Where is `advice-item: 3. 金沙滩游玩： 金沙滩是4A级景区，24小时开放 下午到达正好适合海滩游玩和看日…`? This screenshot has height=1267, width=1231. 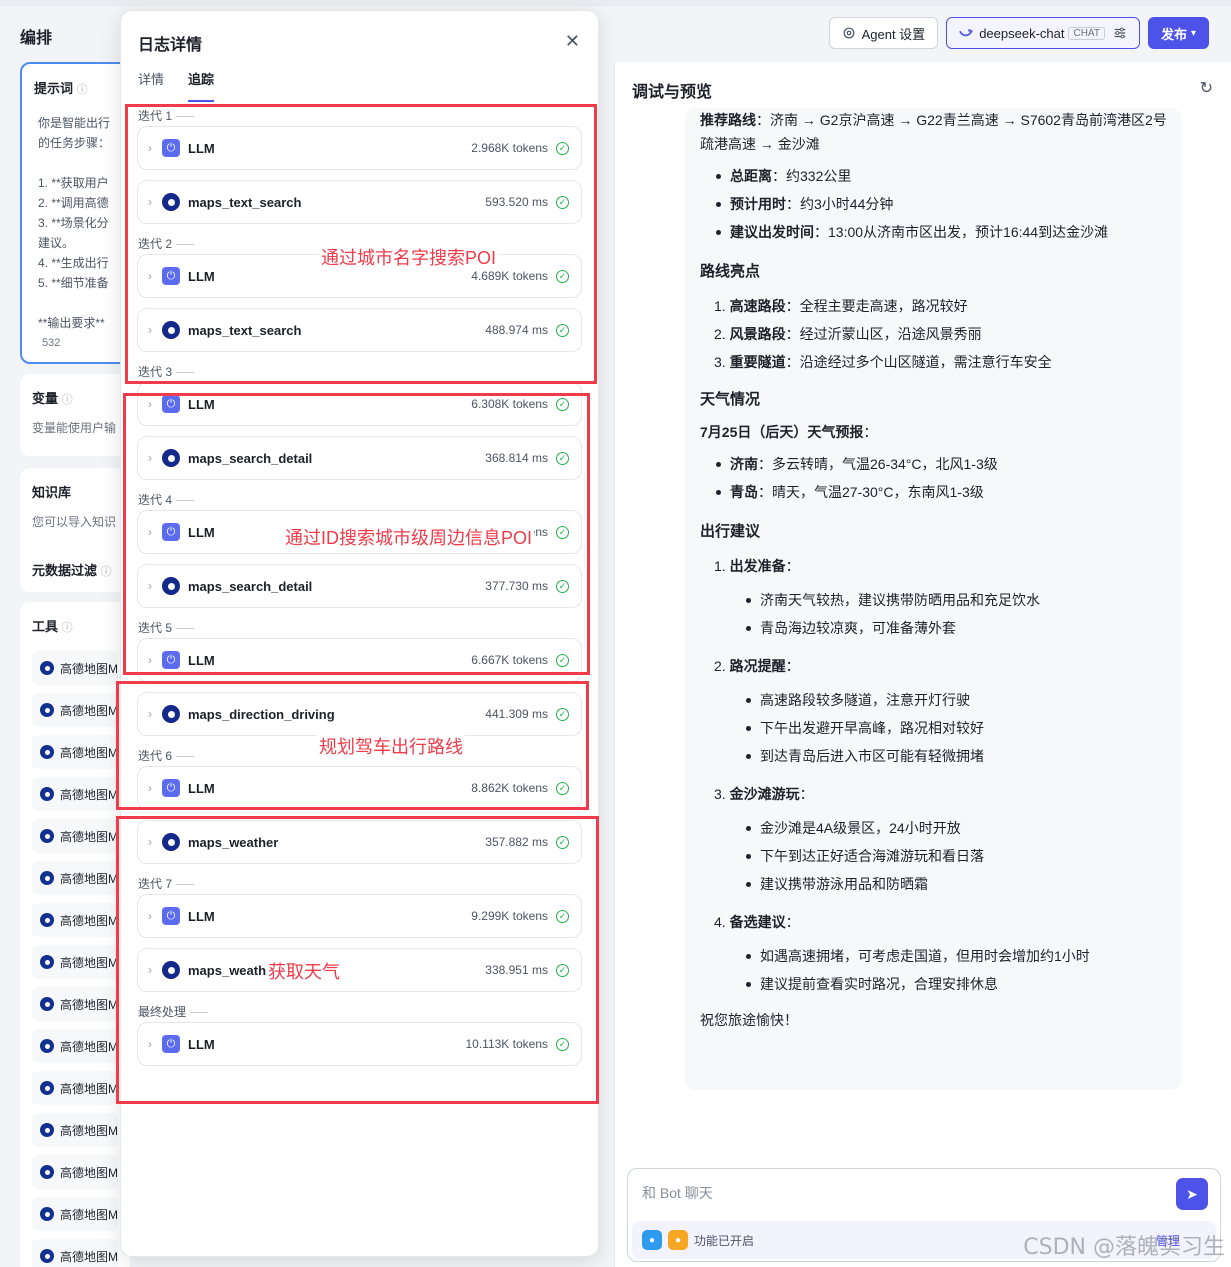 advice-item: 3. 金沙滩游玩： 金沙滩是4A级景区，24小时开放 下午到达正好适合海滩游玩和看日… is located at coordinates (942, 839).